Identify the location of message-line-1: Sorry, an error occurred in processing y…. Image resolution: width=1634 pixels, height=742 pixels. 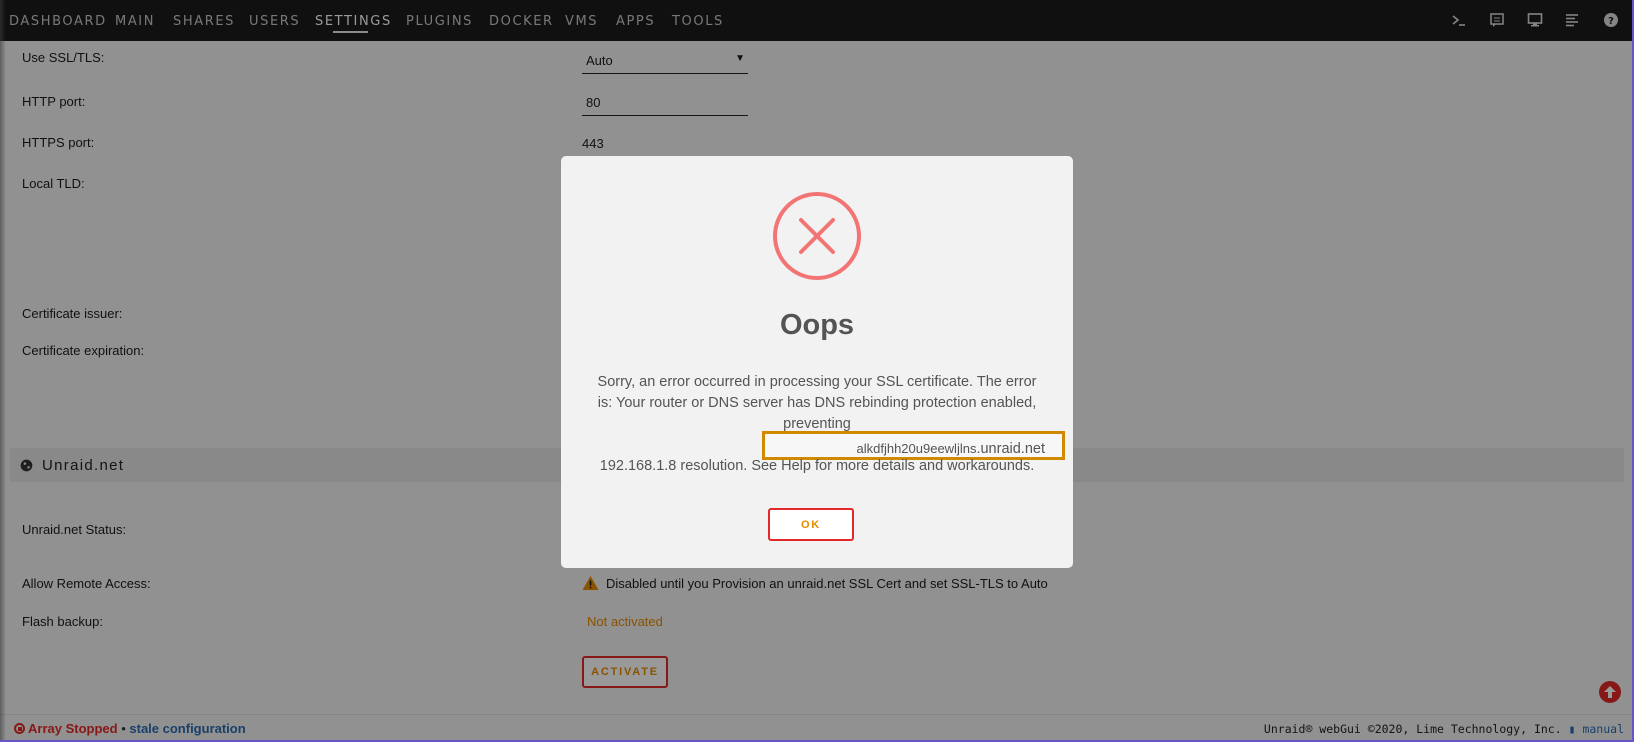
(817, 382).